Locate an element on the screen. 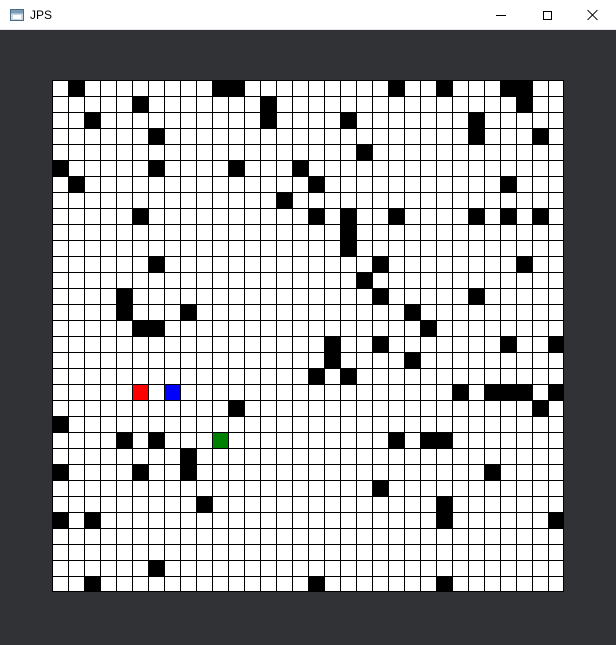 The image size is (616, 645). start-cell is located at coordinates (140, 392).